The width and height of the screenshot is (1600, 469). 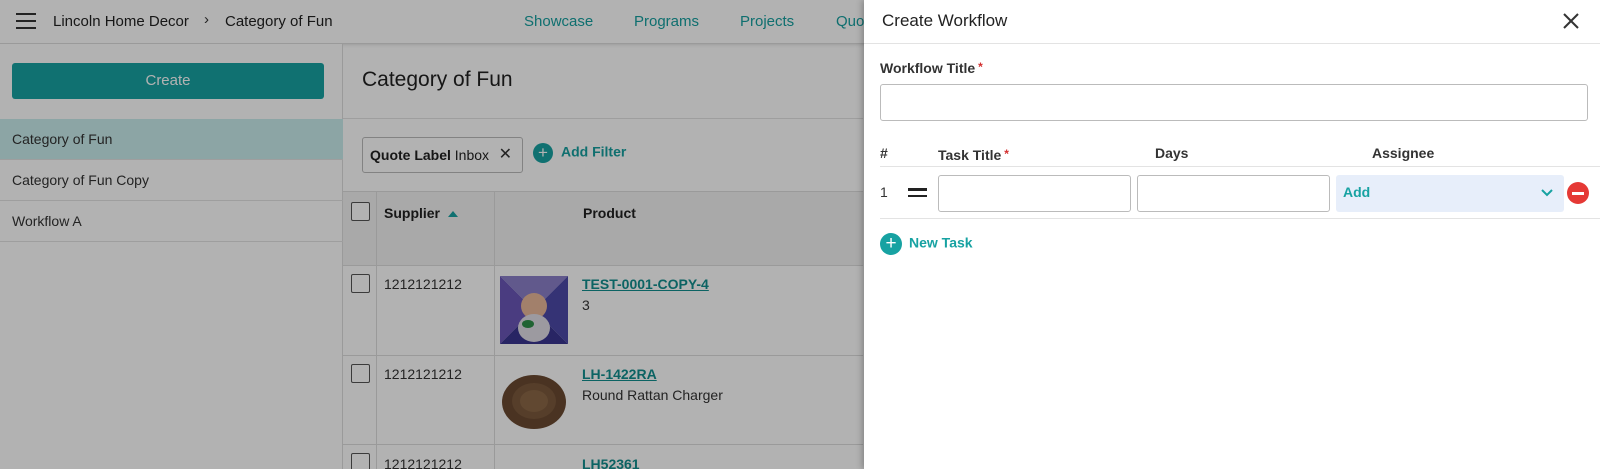 I want to click on drawer-title: Create Workflow, so click(x=945, y=20).